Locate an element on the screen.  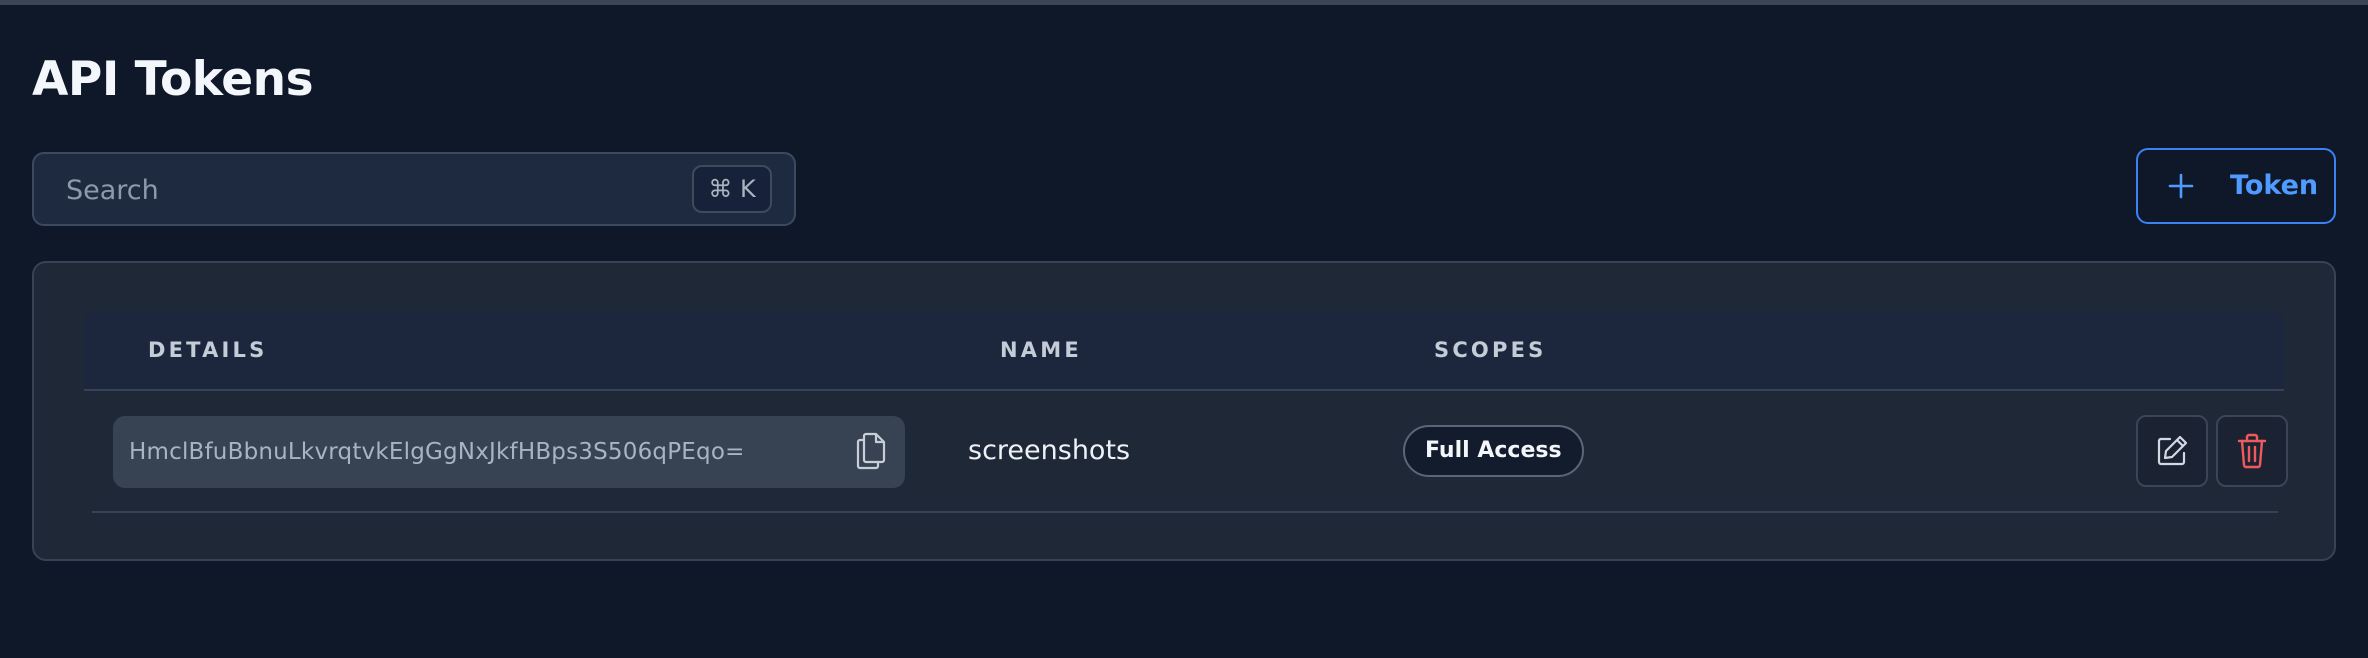
search-box: ⌘ K is located at coordinates (414, 189).